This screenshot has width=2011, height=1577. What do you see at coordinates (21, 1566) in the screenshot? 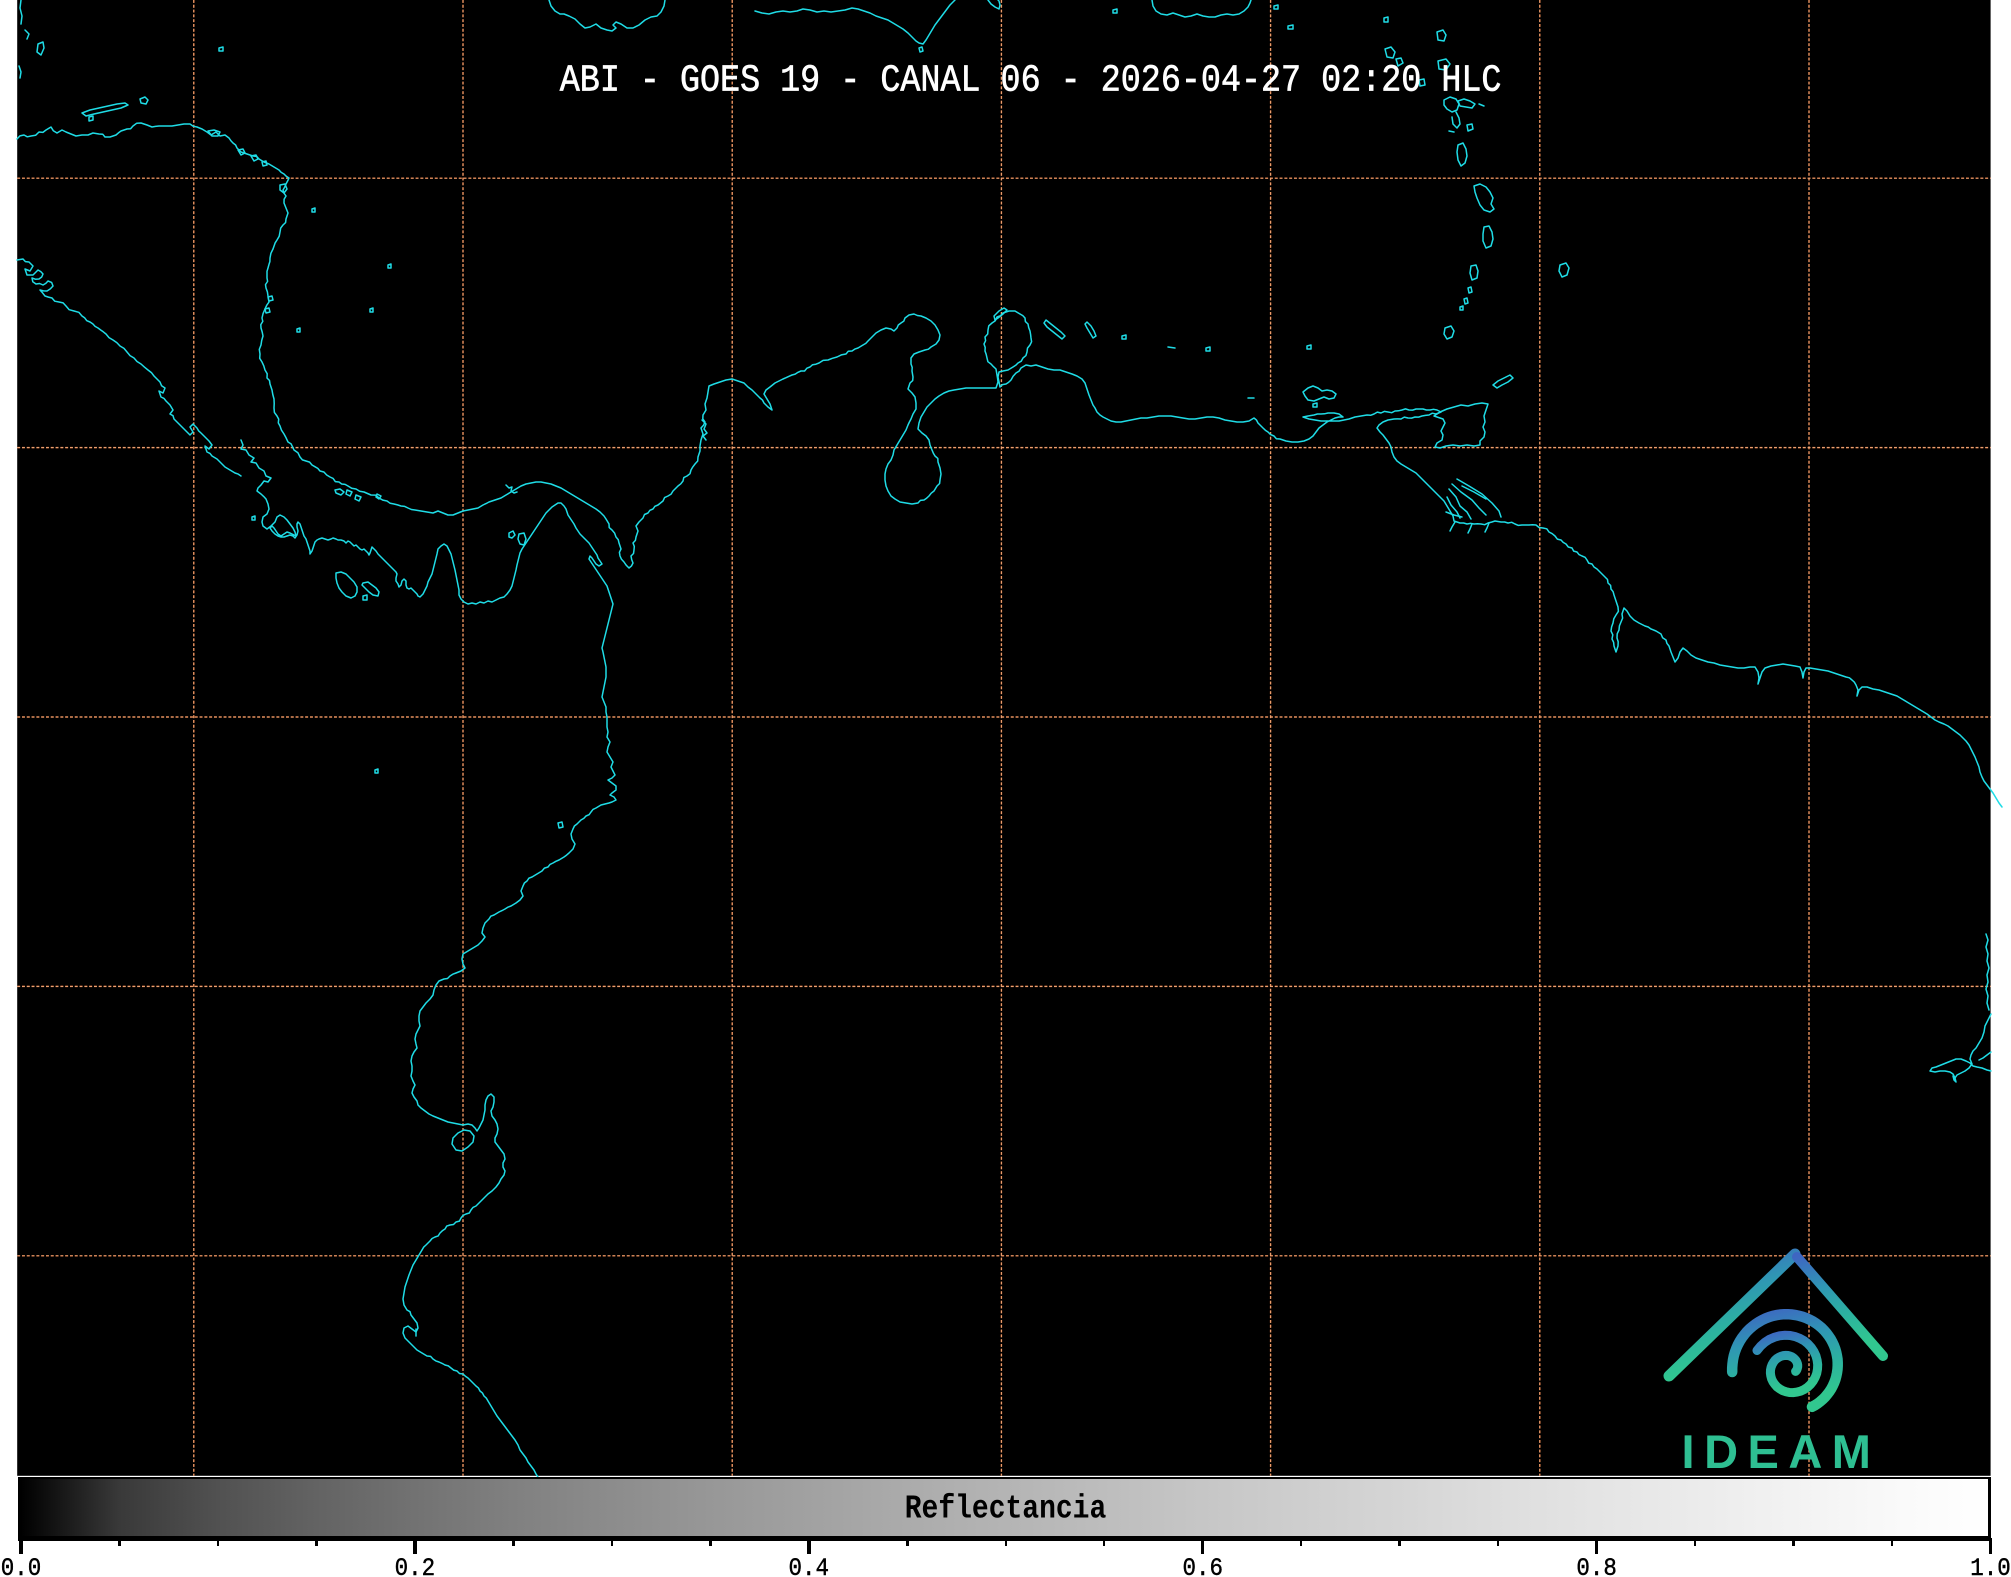
I see `svg-text: 0.0` at bounding box center [21, 1566].